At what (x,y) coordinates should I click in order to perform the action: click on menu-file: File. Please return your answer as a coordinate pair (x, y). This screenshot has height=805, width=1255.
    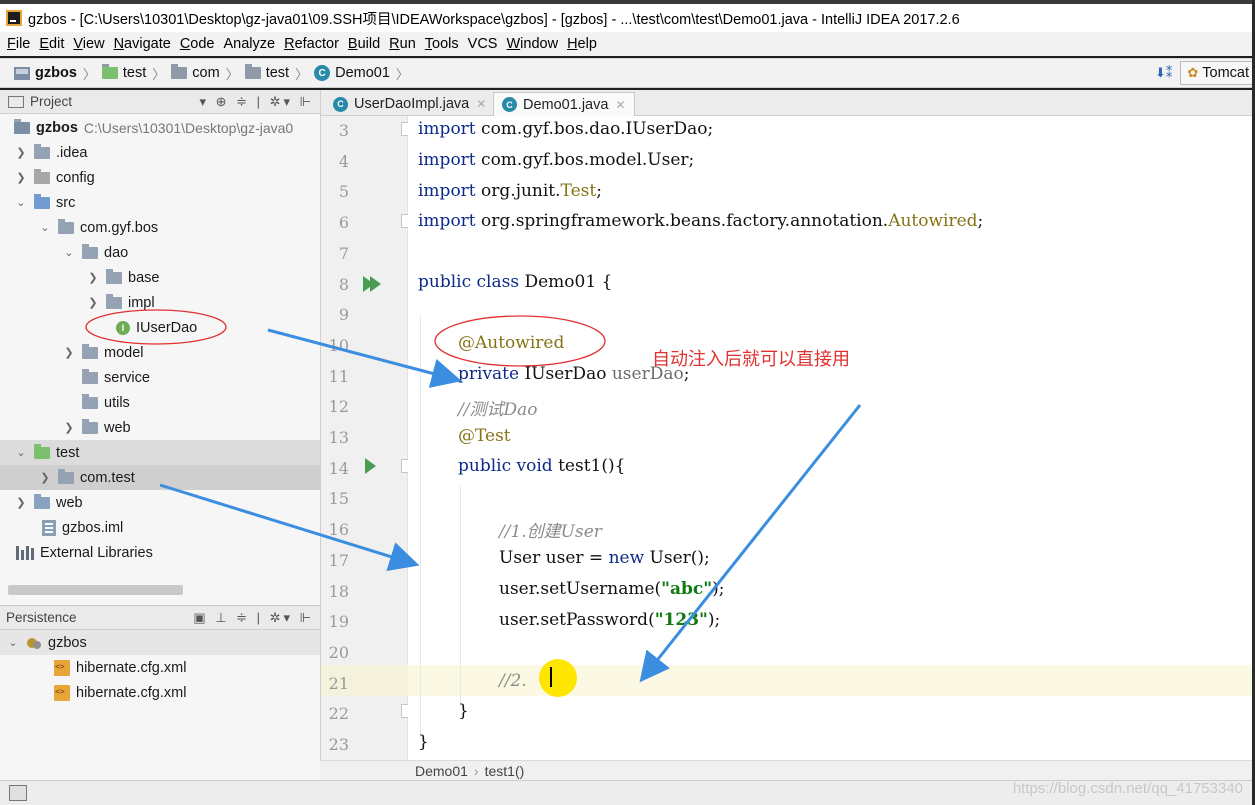
    Looking at the image, I should click on (18, 44).